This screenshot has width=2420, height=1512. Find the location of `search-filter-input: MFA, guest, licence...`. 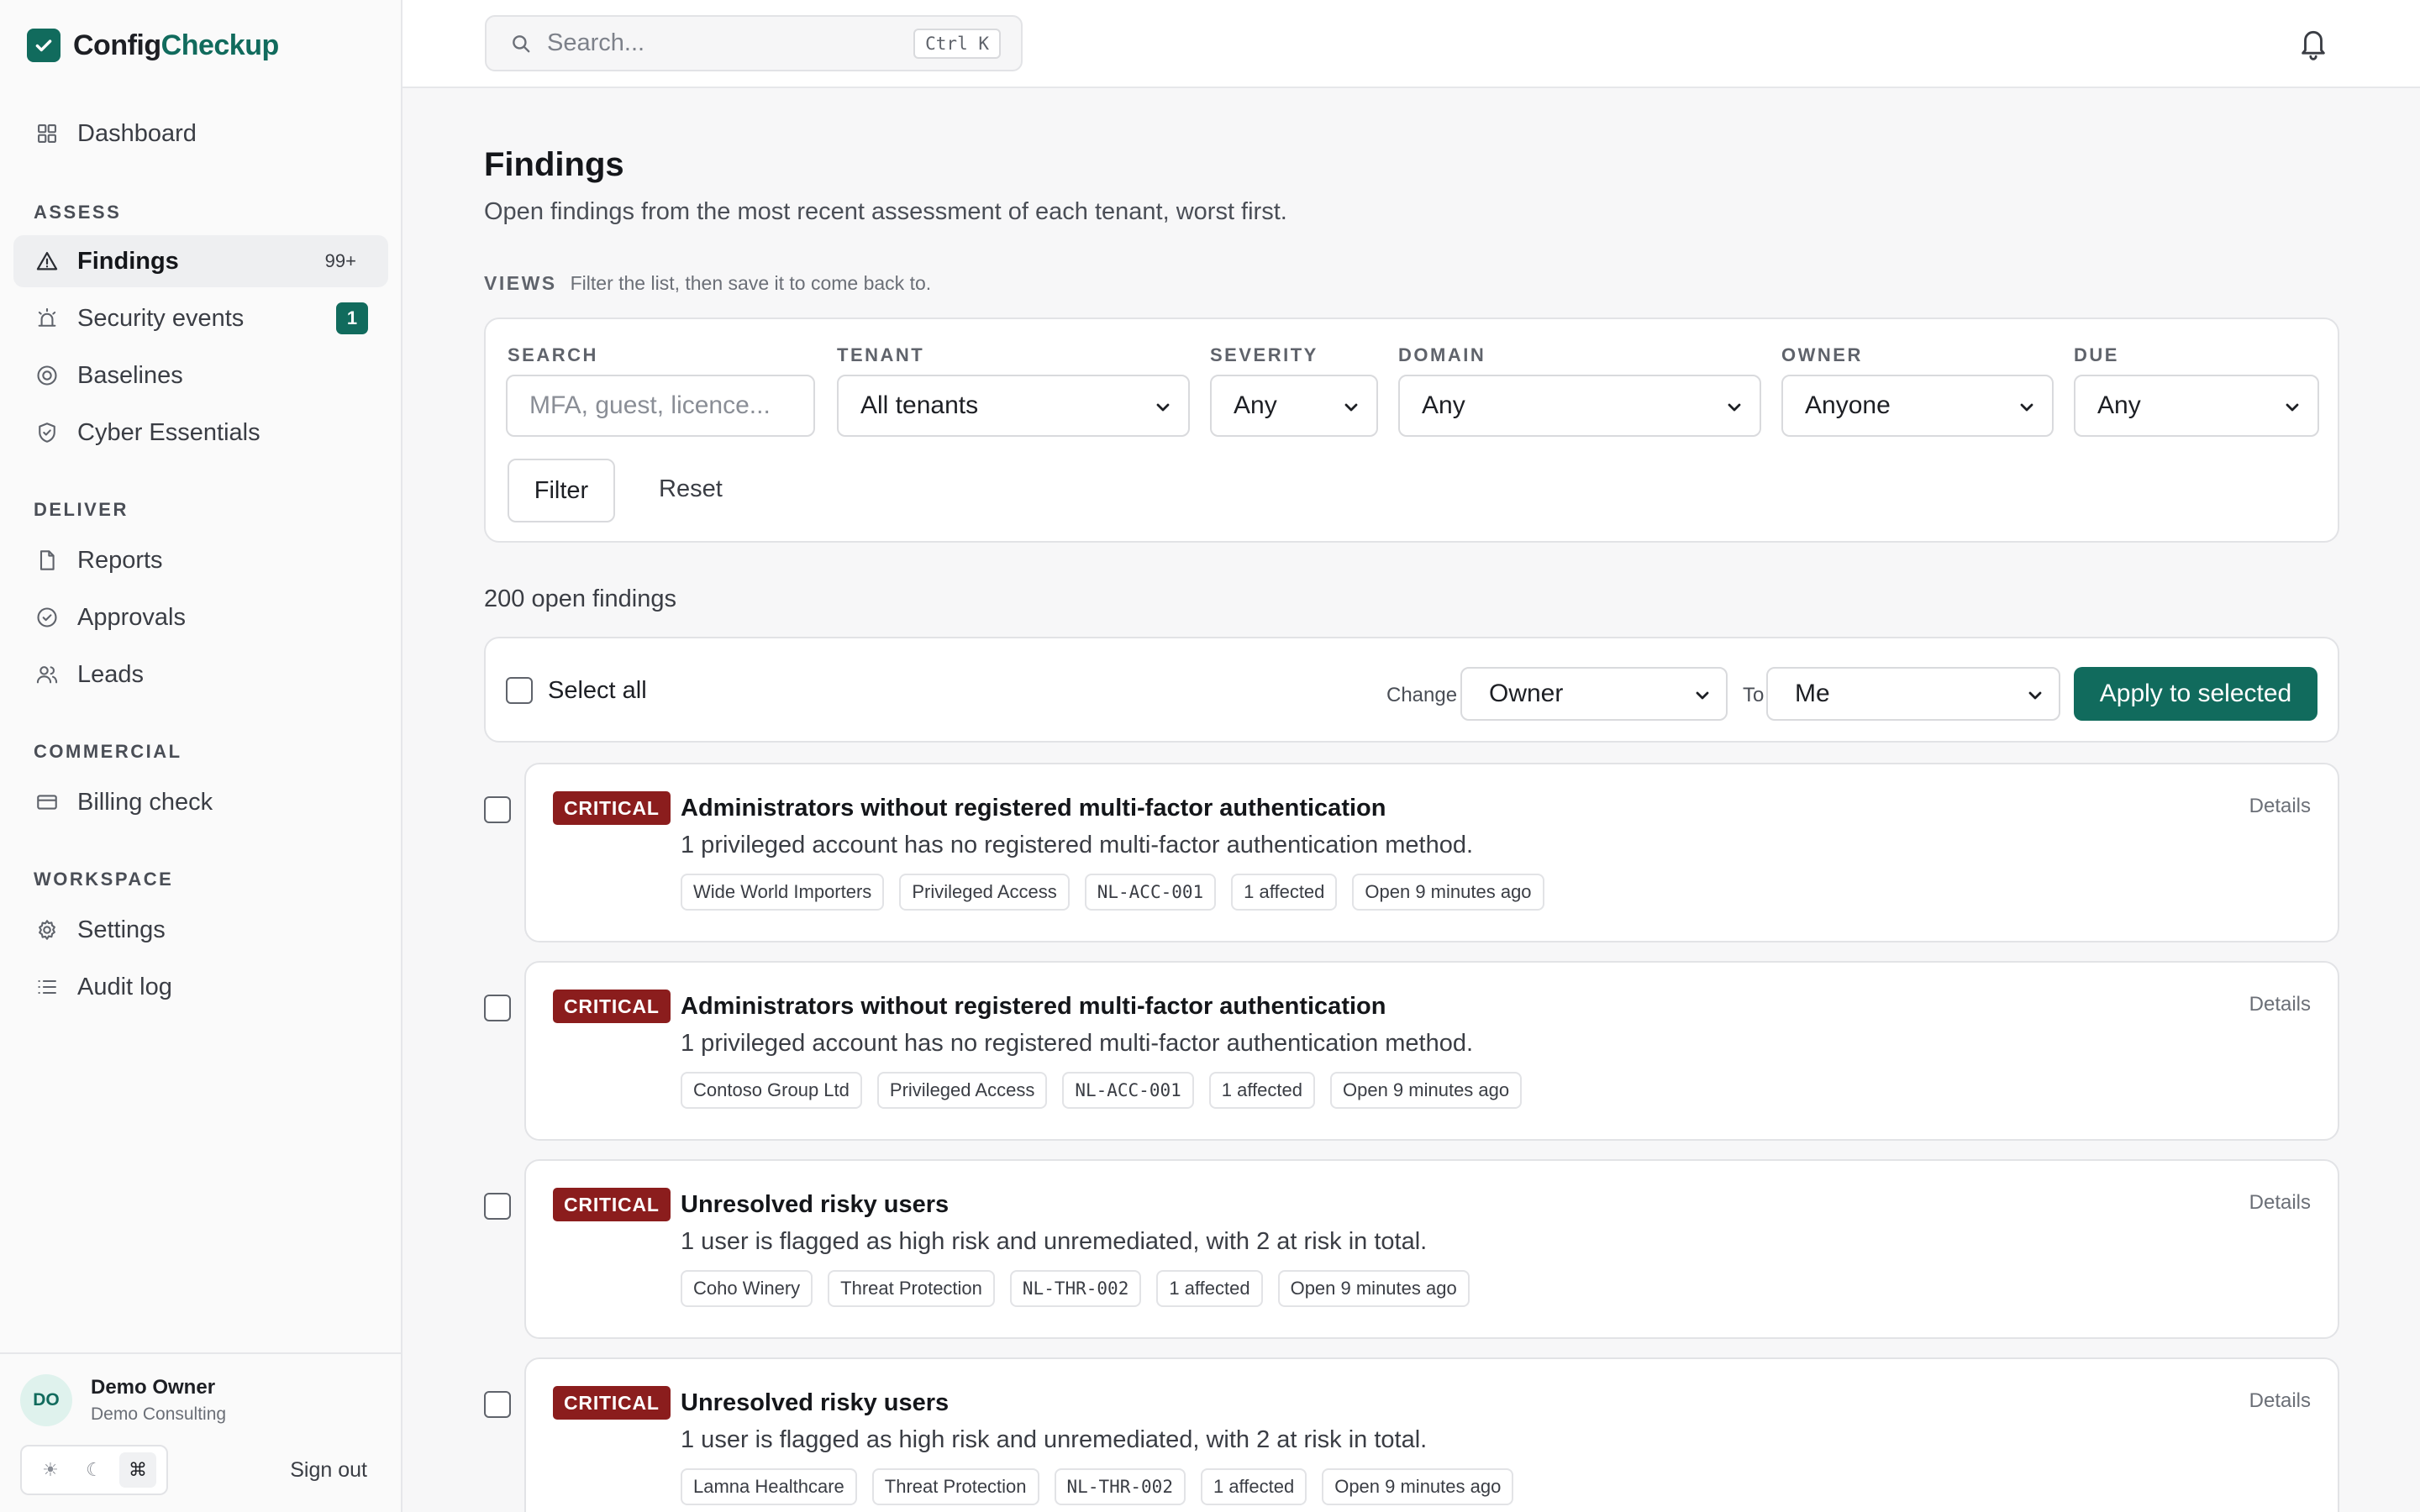

search-filter-input: MFA, guest, licence... is located at coordinates (660, 406).